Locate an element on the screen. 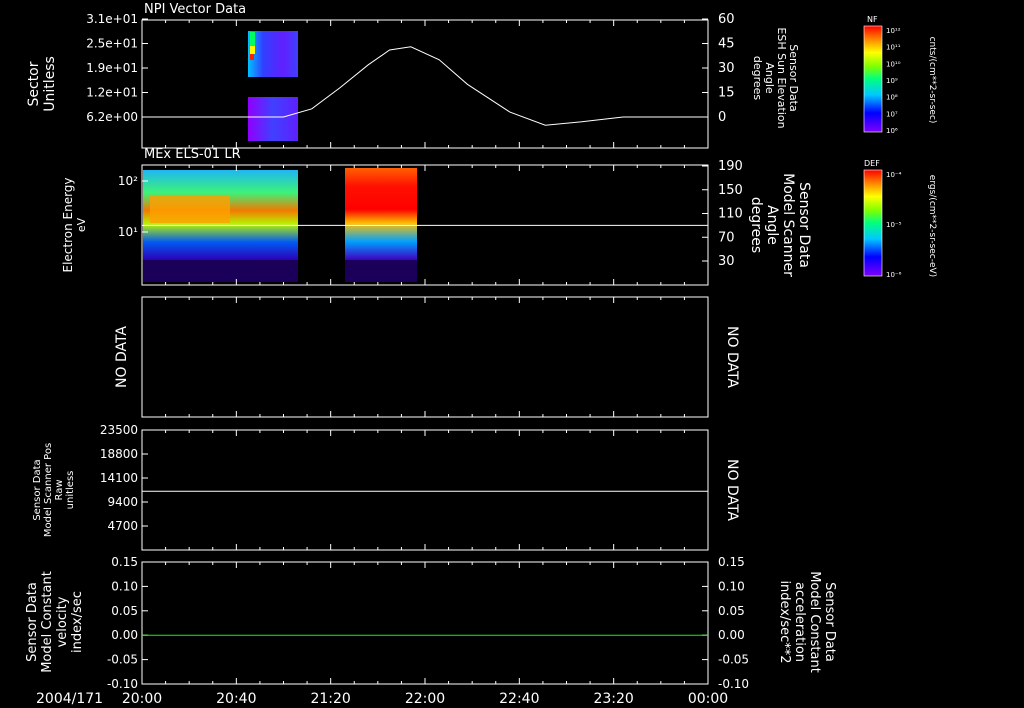 This screenshot has height=708, width=1024. panel-2-title: MEx ELS-01 LR is located at coordinates (192, 154).